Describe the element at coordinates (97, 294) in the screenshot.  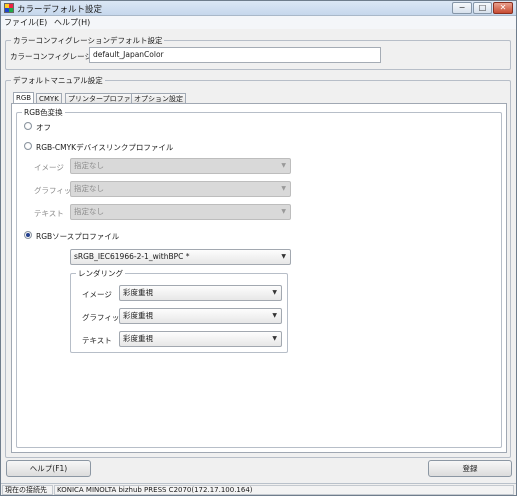
I see `rendering-image-label: イメージ` at that location.